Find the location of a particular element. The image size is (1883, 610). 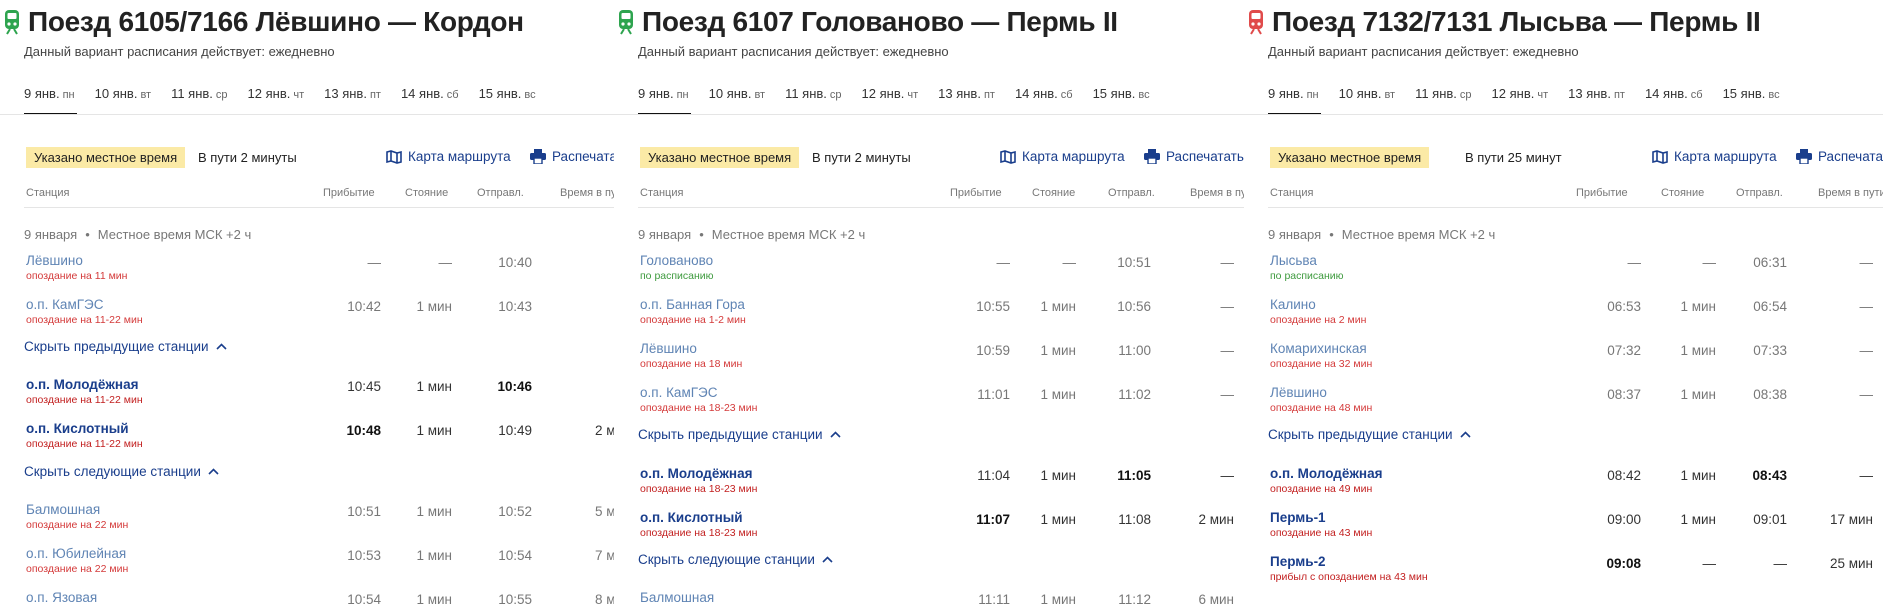

station-link: Калино is located at coordinates (1293, 304).